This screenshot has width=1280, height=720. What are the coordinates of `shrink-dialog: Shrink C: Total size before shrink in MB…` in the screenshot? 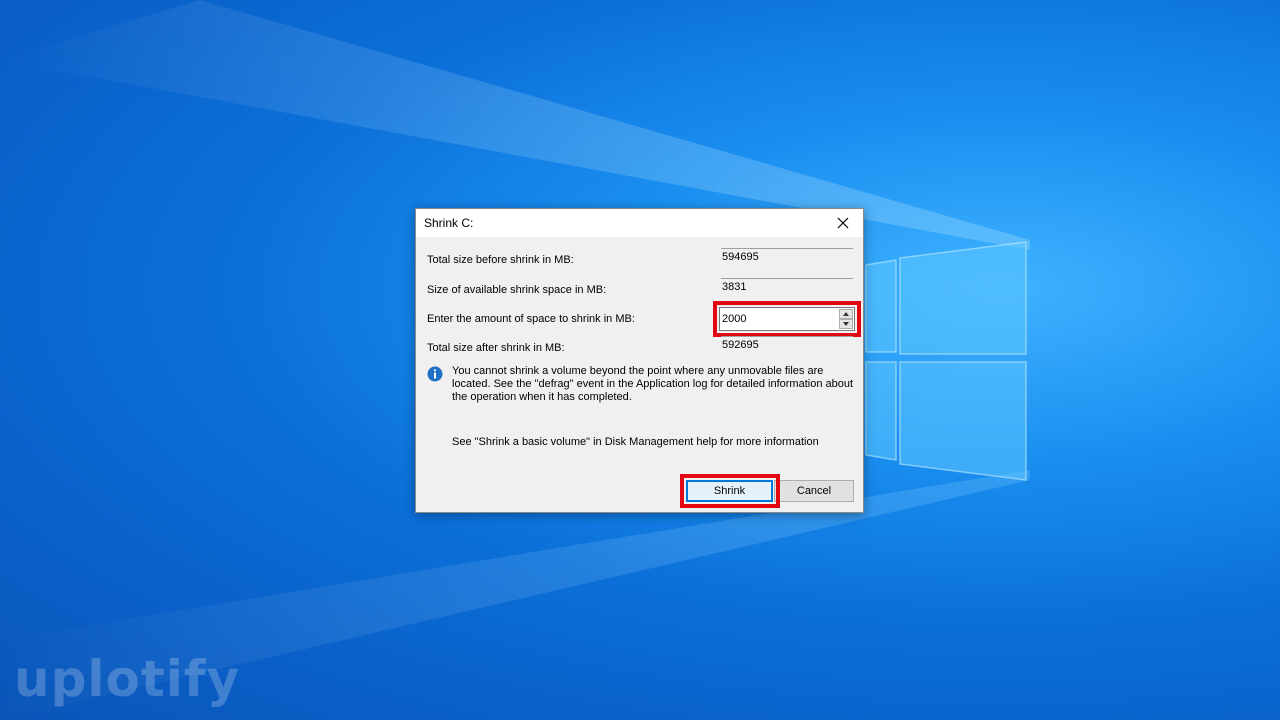 It's located at (639, 360).